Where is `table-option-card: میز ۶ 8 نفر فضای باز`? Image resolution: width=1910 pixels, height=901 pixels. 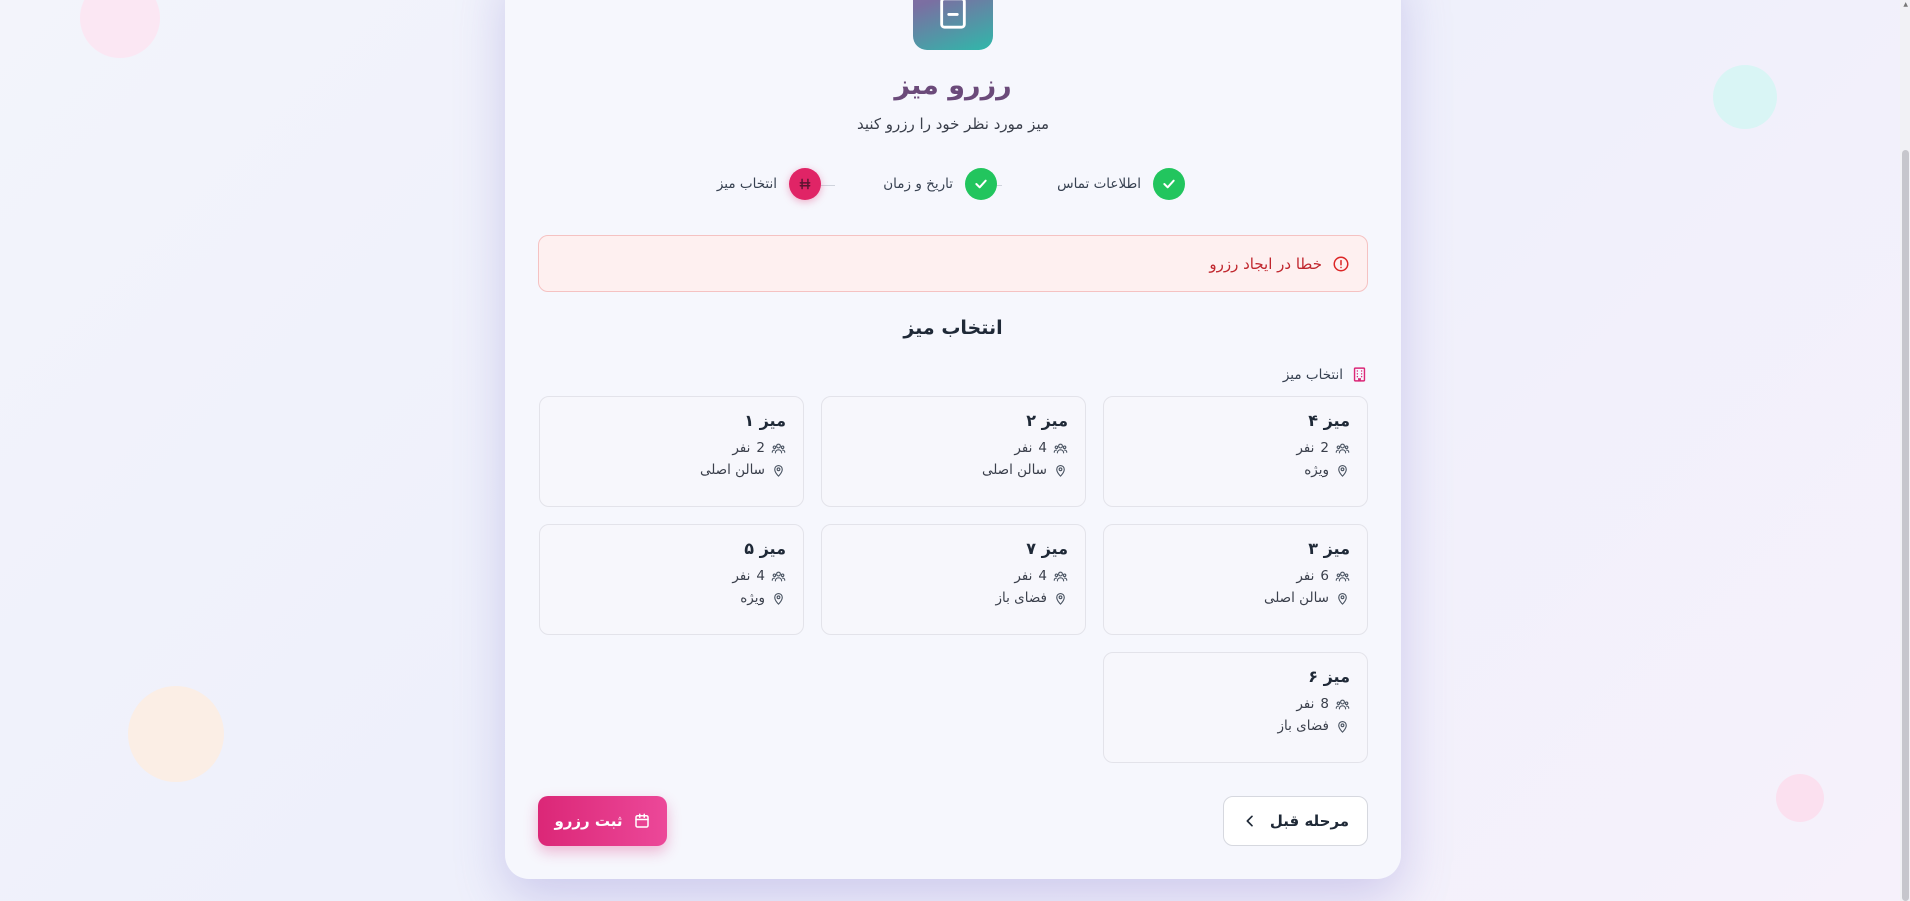
table-option-card: میز ۶ 8 نفر فضای باز is located at coordinates (1235, 707).